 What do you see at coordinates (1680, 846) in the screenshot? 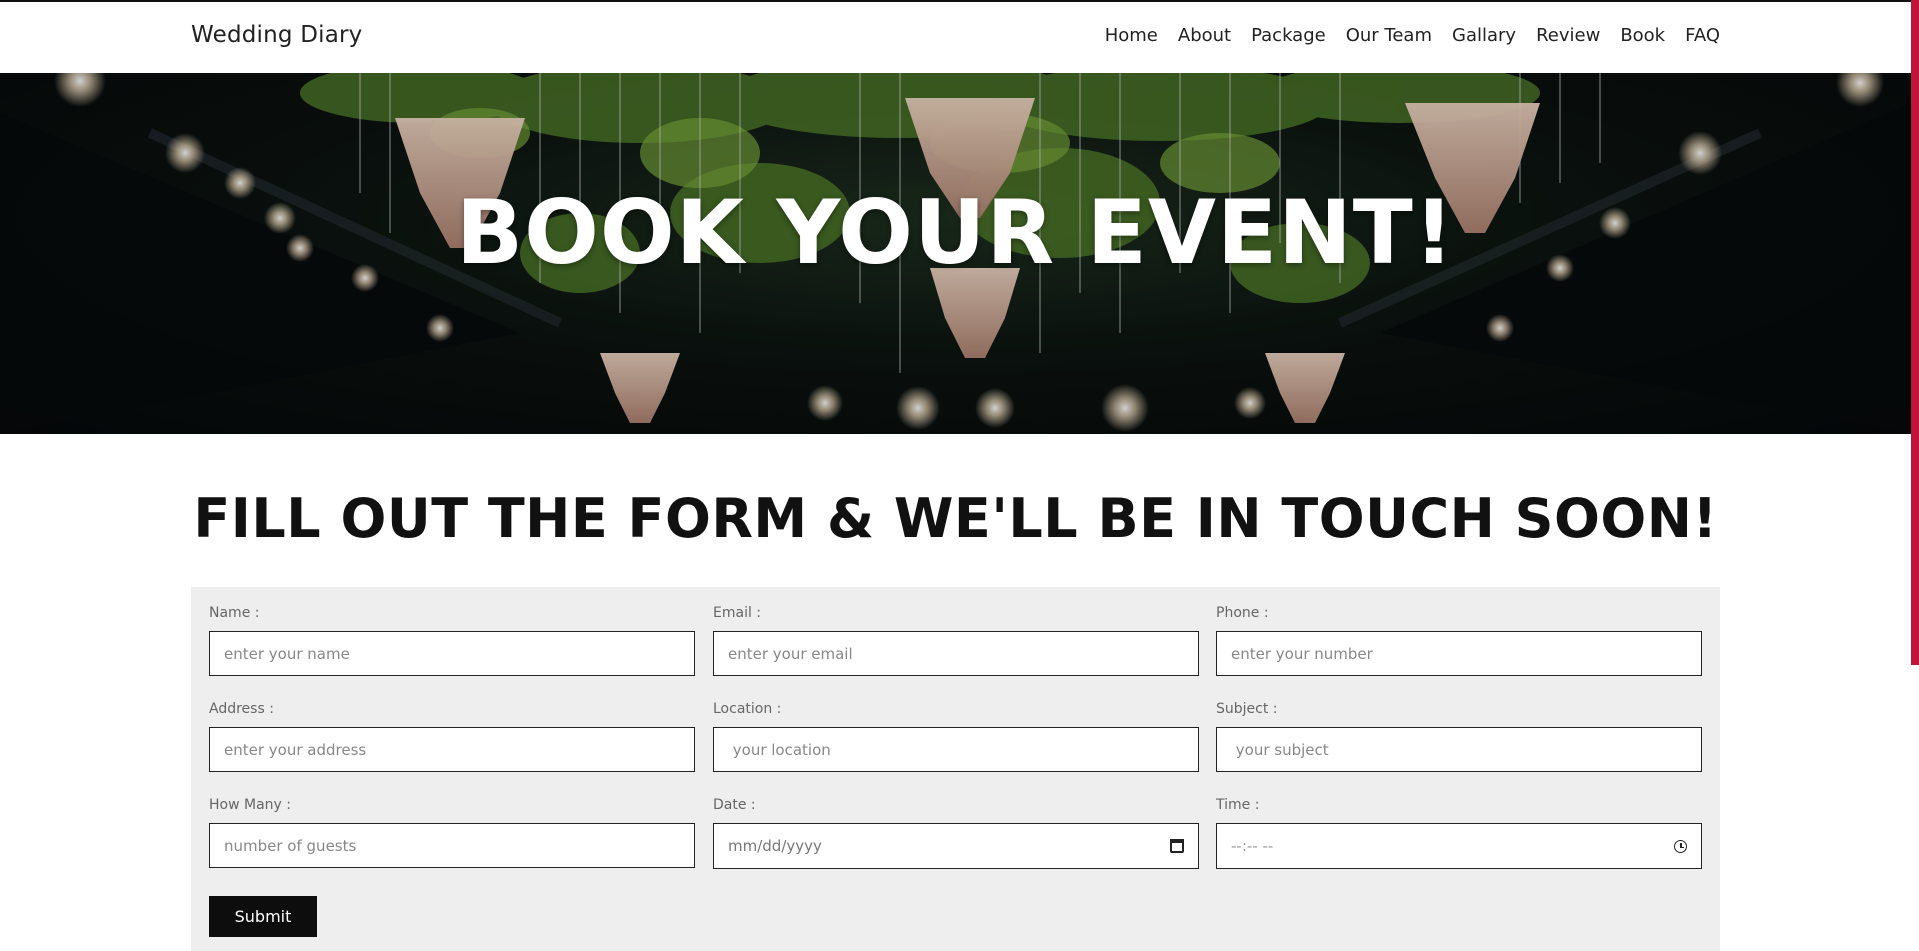
I see `clock-icon` at bounding box center [1680, 846].